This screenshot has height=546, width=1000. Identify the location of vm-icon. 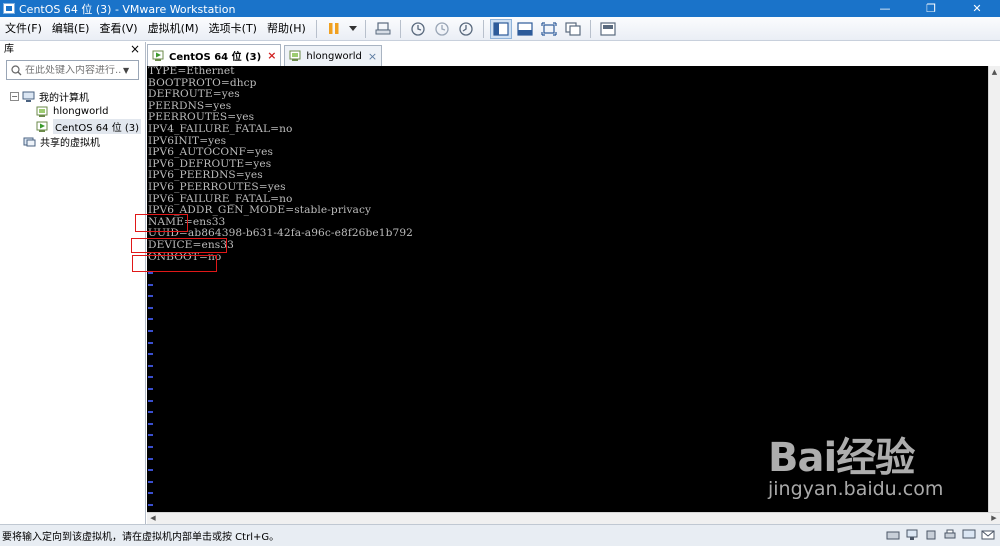
(42, 112).